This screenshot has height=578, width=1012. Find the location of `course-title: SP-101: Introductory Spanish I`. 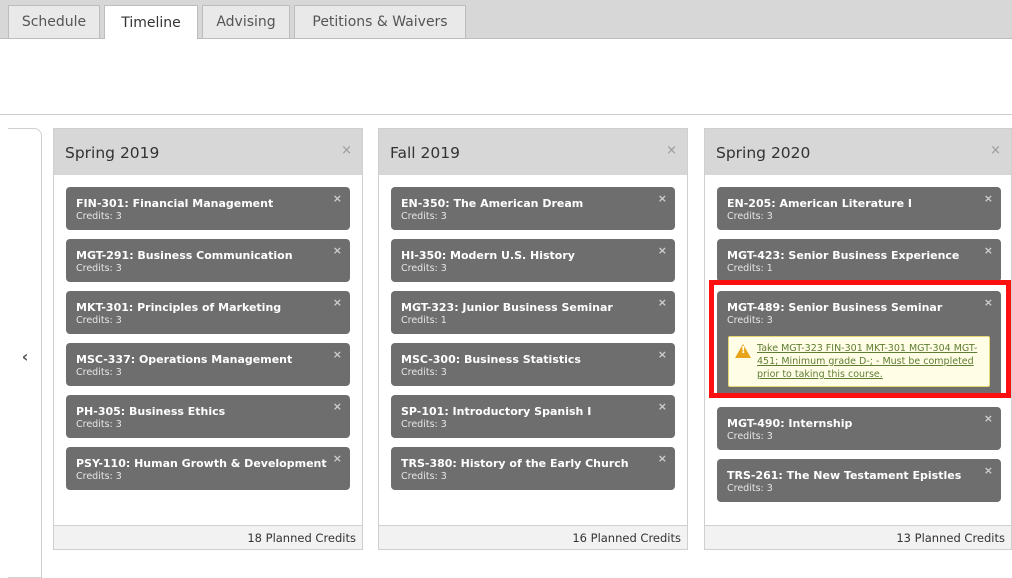

course-title: SP-101: Introductory Spanish I is located at coordinates (496, 411).